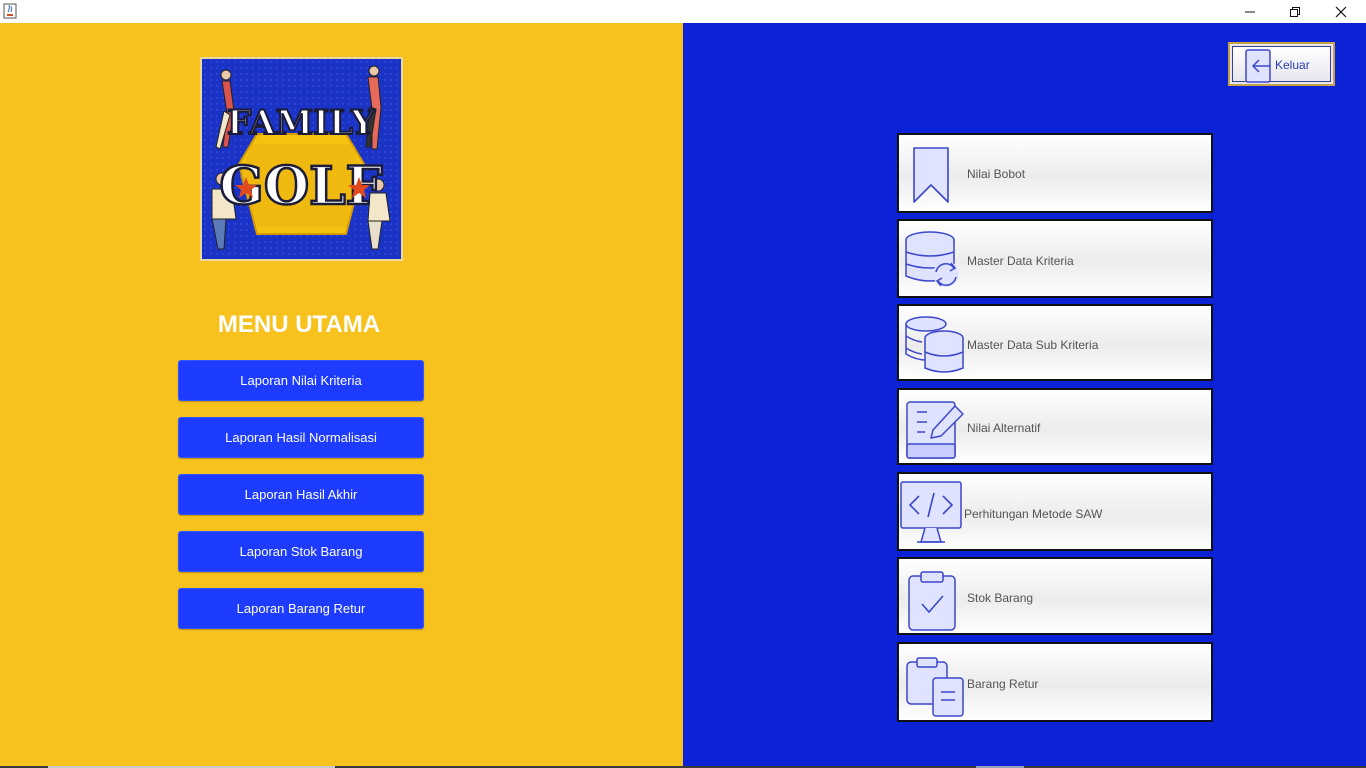  What do you see at coordinates (936, 433) in the screenshot?
I see `edit-document-icon` at bounding box center [936, 433].